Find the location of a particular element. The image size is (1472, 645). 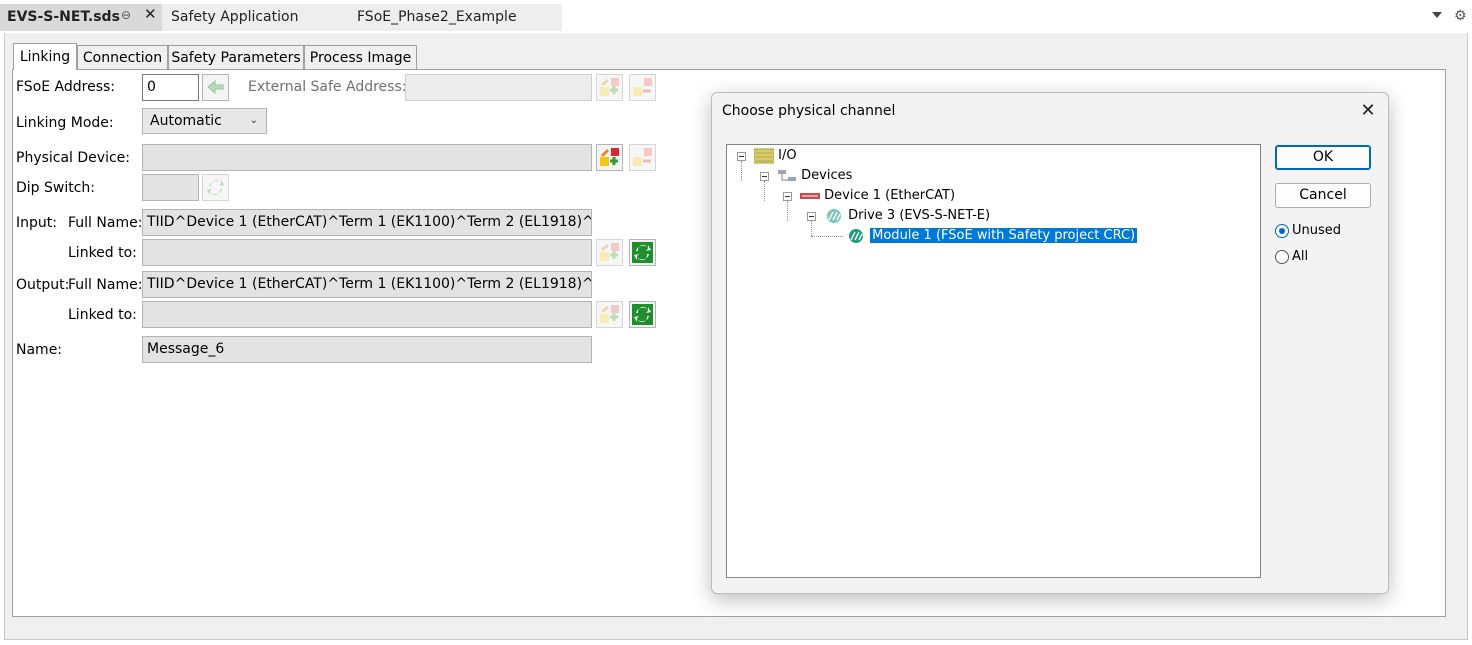

document-tab-safety-application: Safety Application FSoE_Phase2_Example is located at coordinates (362, 17).